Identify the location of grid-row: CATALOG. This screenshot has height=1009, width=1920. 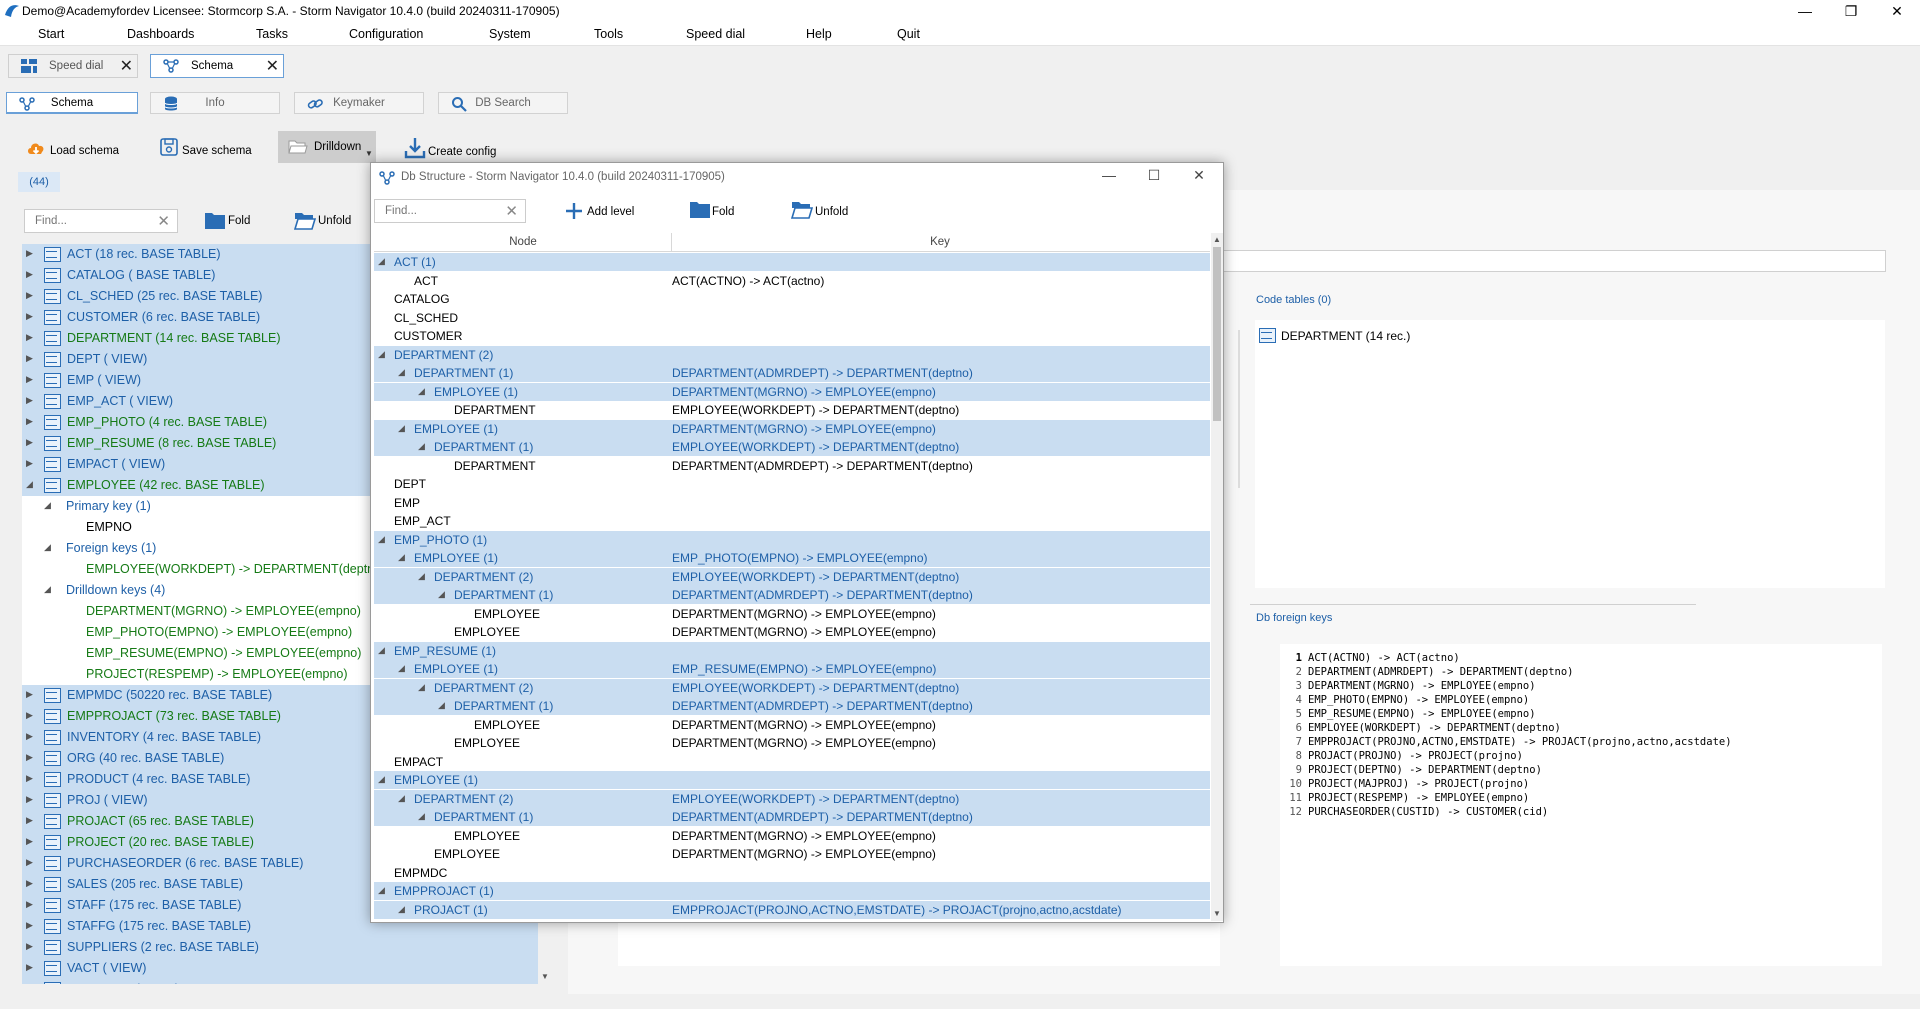
(792, 299).